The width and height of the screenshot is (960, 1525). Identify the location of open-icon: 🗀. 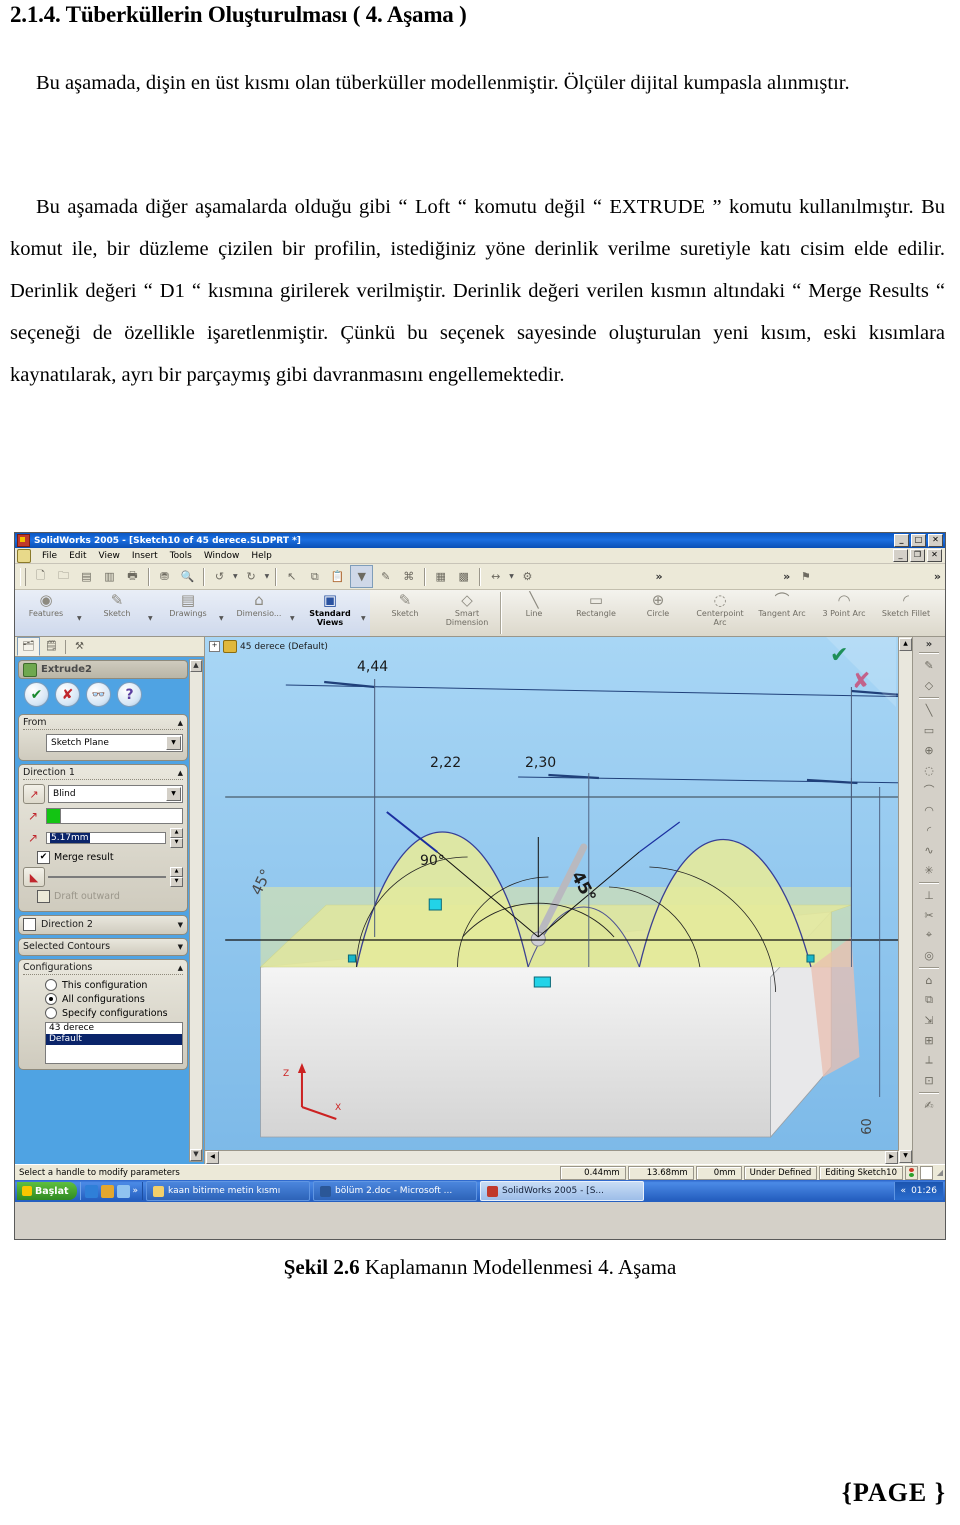
(63, 576).